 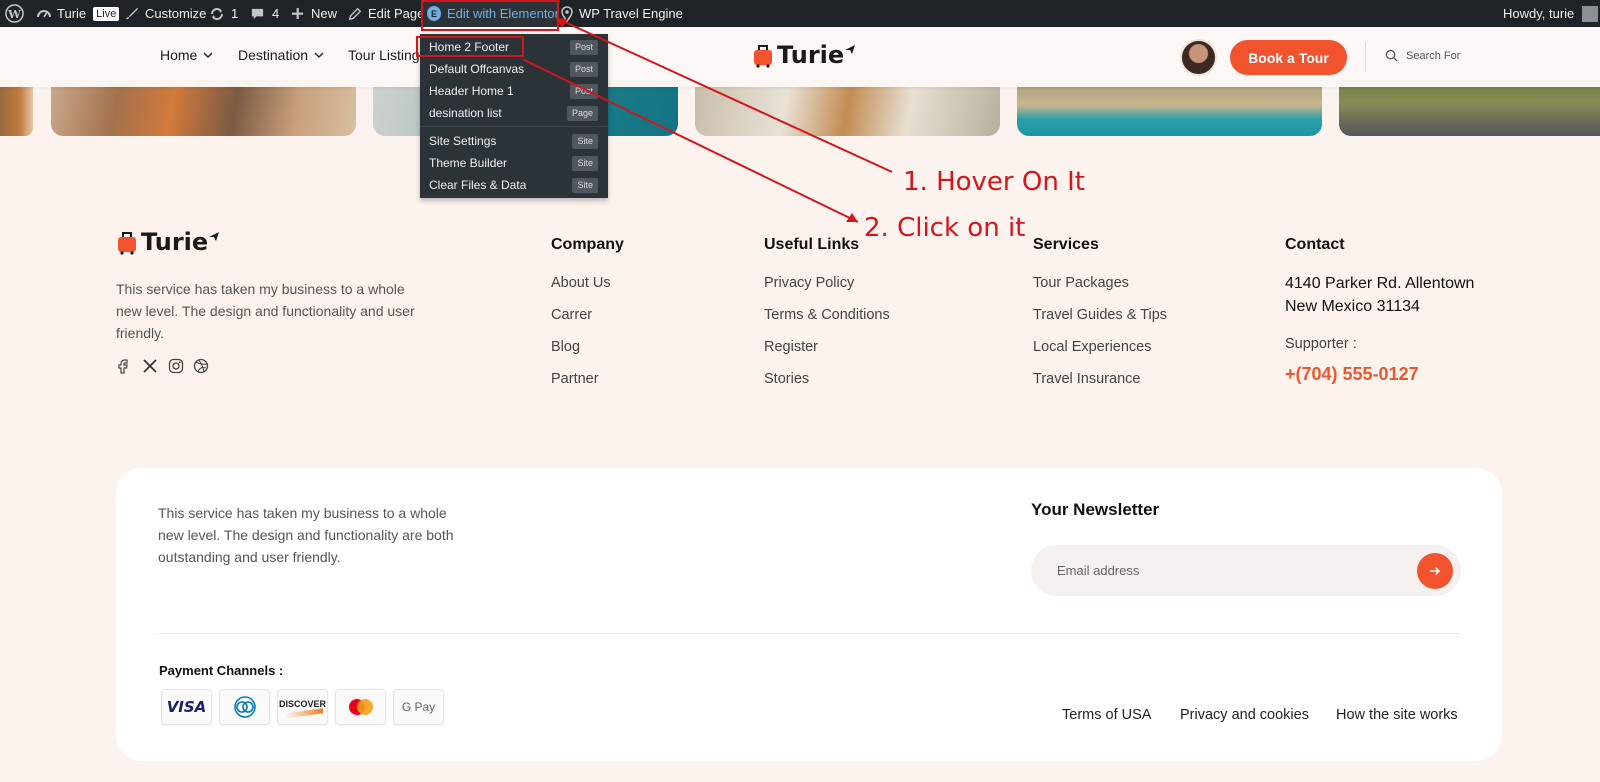 I want to click on diners-club-logo, so click(x=244, y=707).